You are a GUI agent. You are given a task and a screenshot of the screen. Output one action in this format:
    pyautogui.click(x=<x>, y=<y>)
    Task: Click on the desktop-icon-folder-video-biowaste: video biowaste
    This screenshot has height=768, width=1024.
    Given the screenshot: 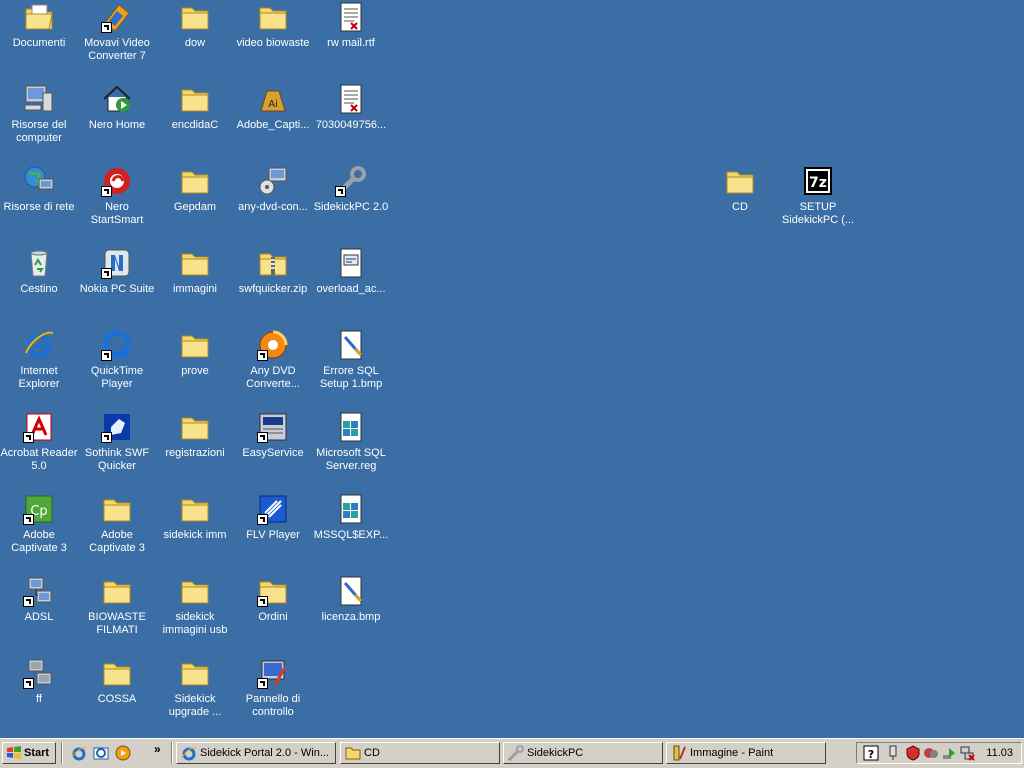 What is the action you would take?
    pyautogui.click(x=273, y=40)
    